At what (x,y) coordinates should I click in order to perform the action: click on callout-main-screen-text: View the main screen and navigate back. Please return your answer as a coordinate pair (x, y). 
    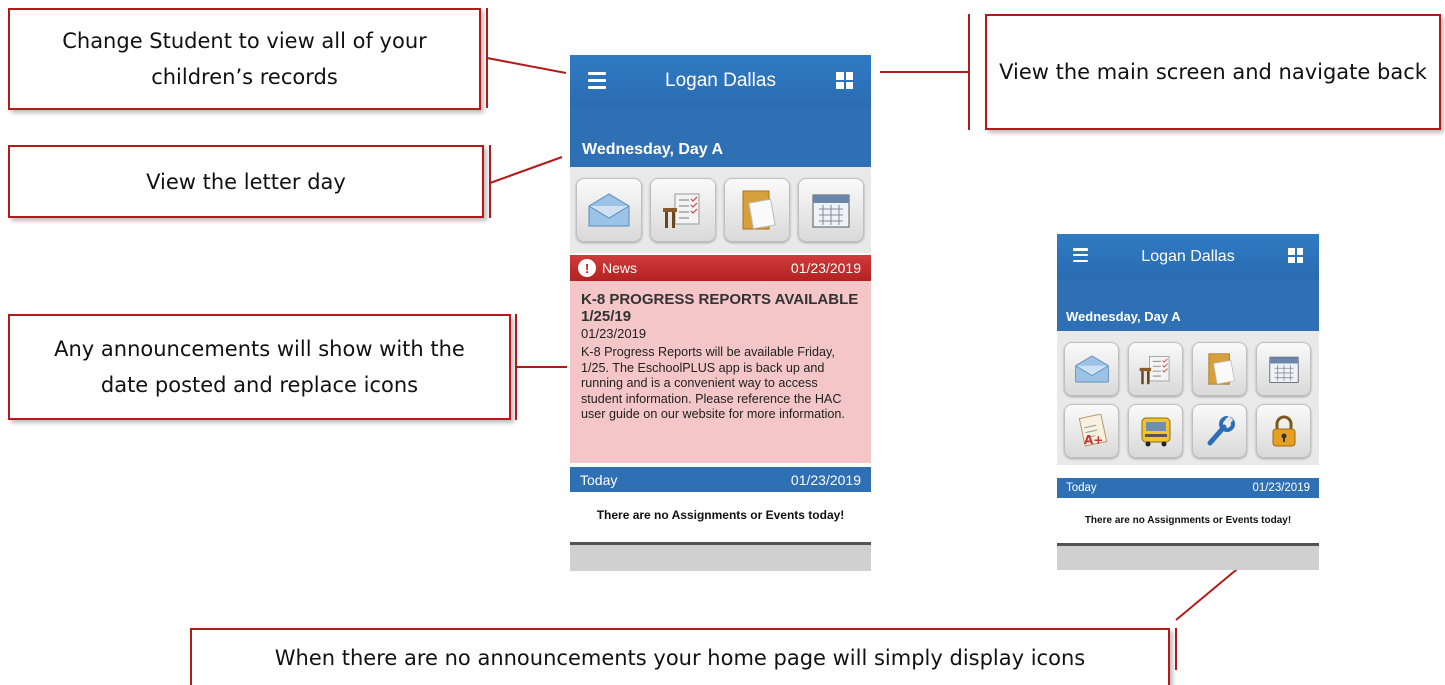
    Looking at the image, I should click on (1213, 72).